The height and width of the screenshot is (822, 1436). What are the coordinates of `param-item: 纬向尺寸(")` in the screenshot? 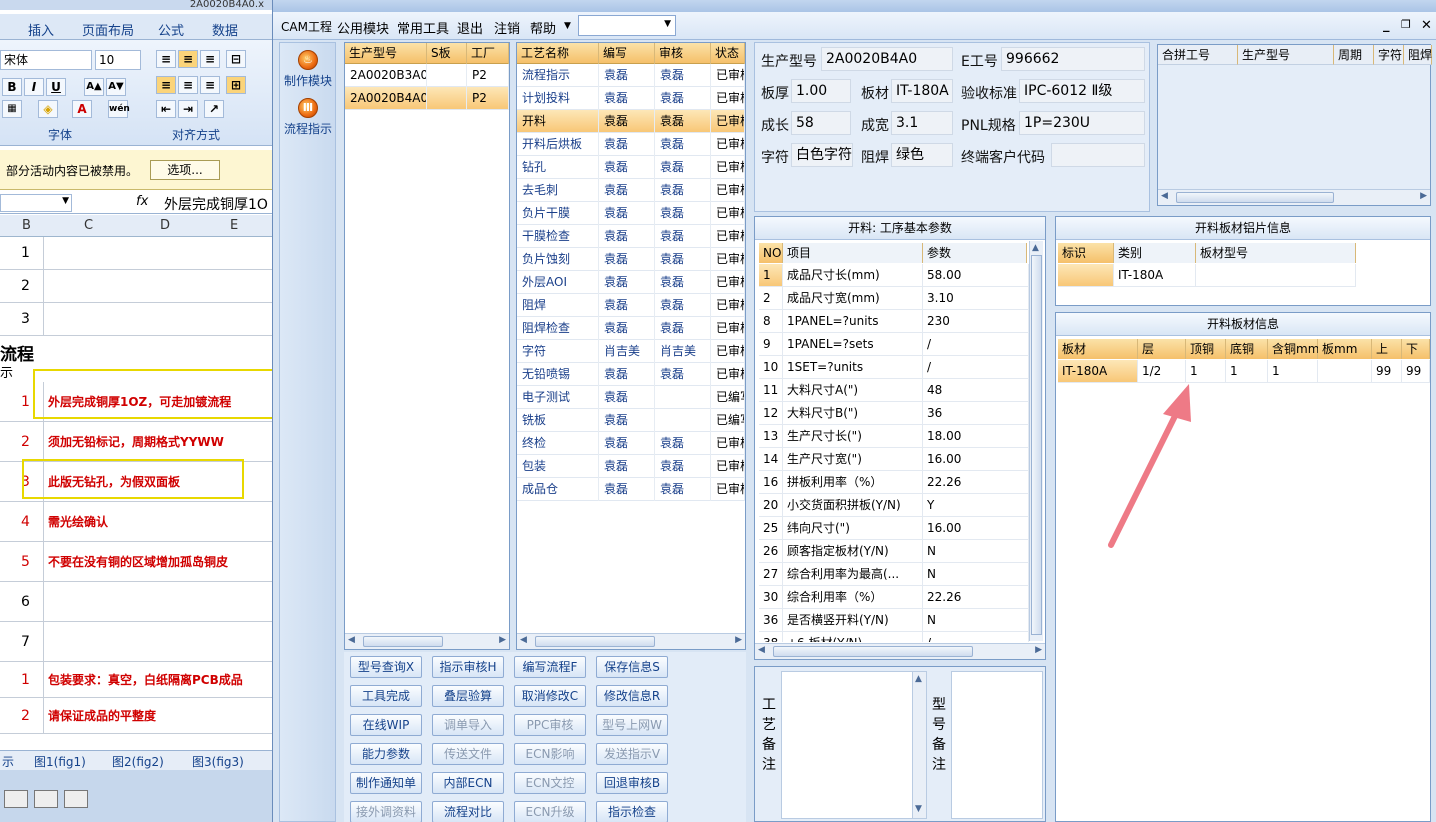 It's located at (853, 528).